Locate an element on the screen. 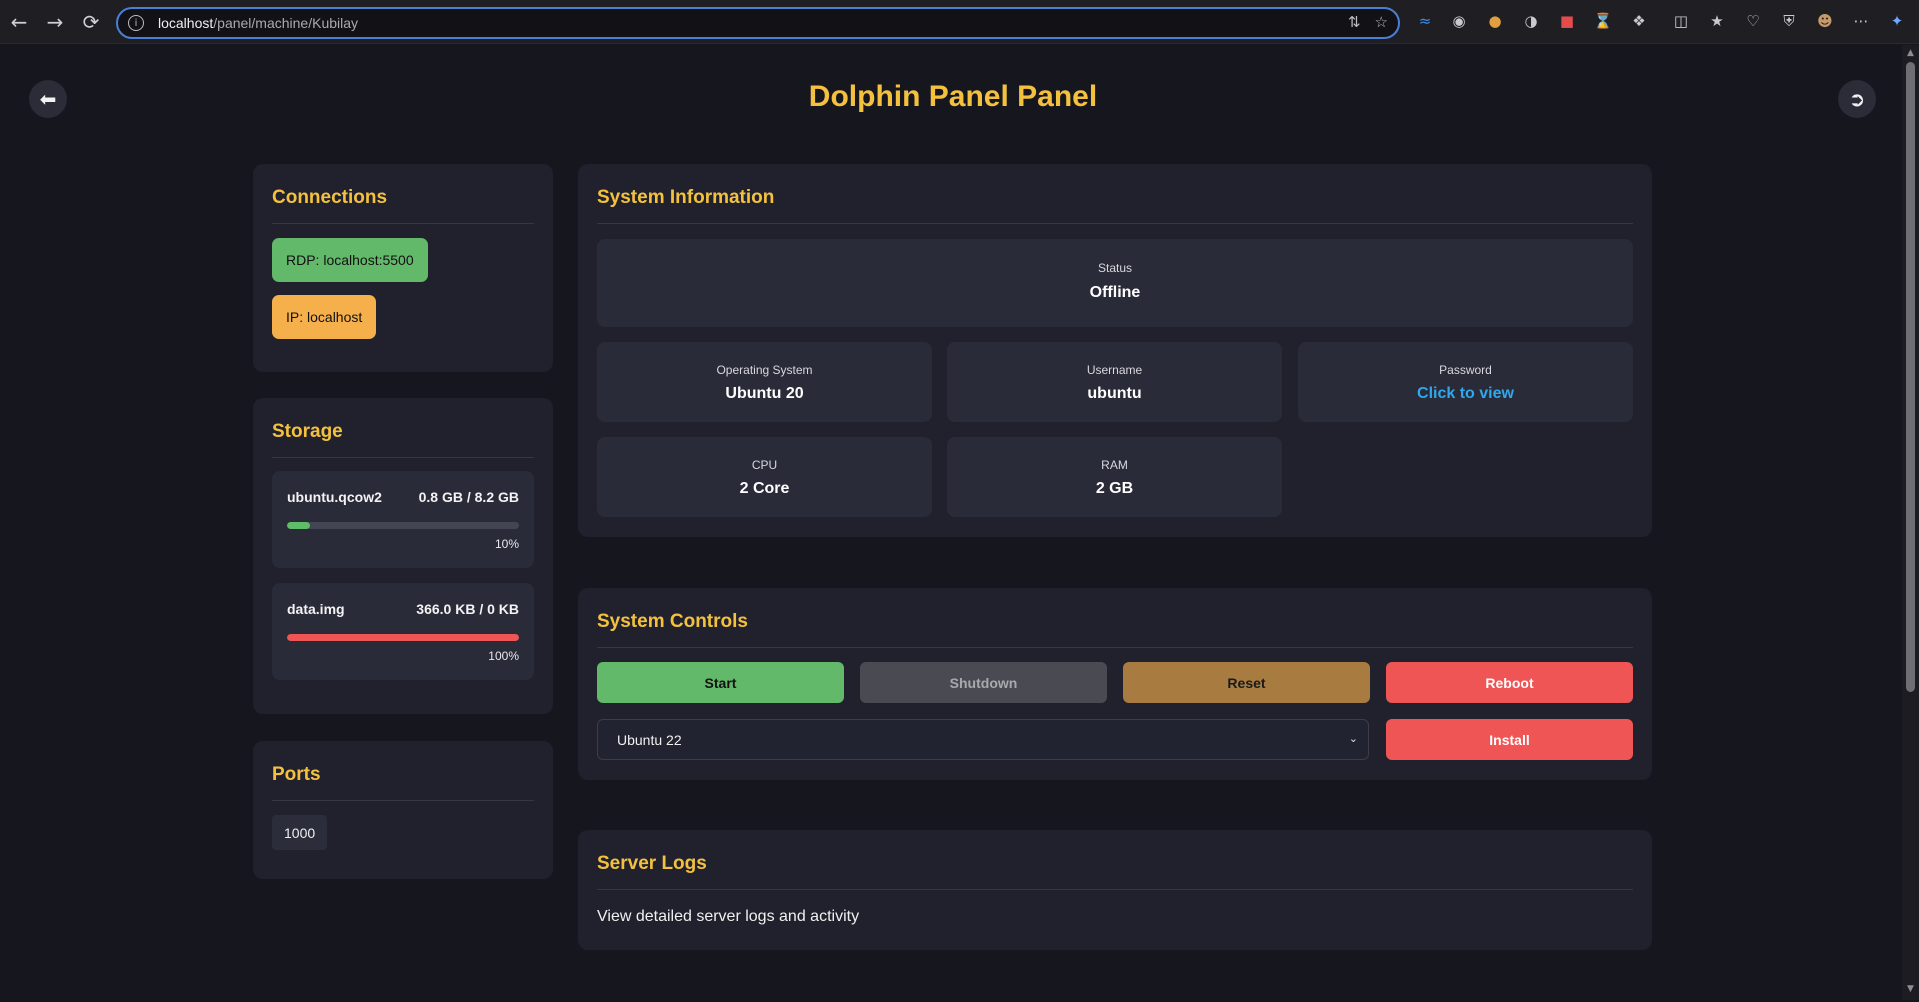  username-value: ubuntu is located at coordinates (1114, 393).